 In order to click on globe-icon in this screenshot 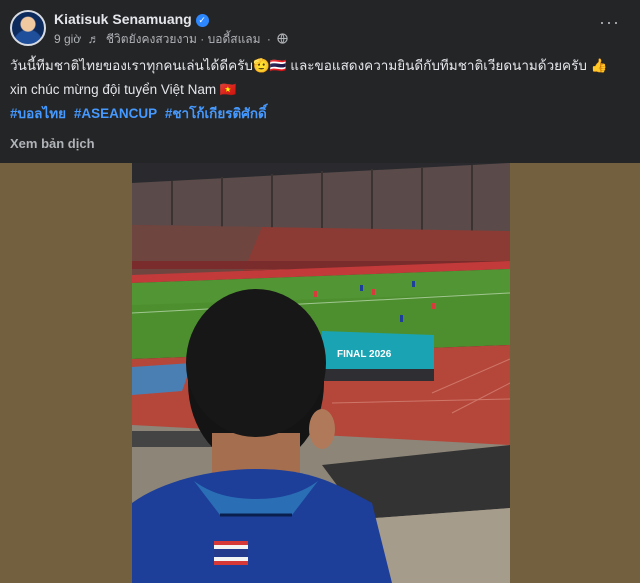, I will do `click(282, 38)`.